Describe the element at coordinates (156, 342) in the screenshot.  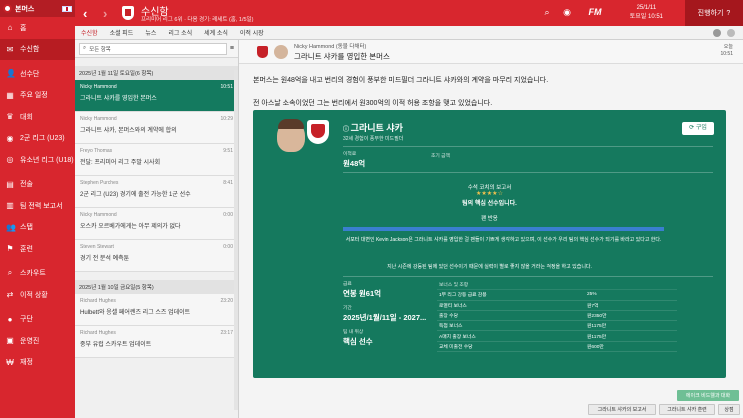
I see `list-item: Richard Hughes 중부 유럽 스카우트 업데이트 23:17` at that location.